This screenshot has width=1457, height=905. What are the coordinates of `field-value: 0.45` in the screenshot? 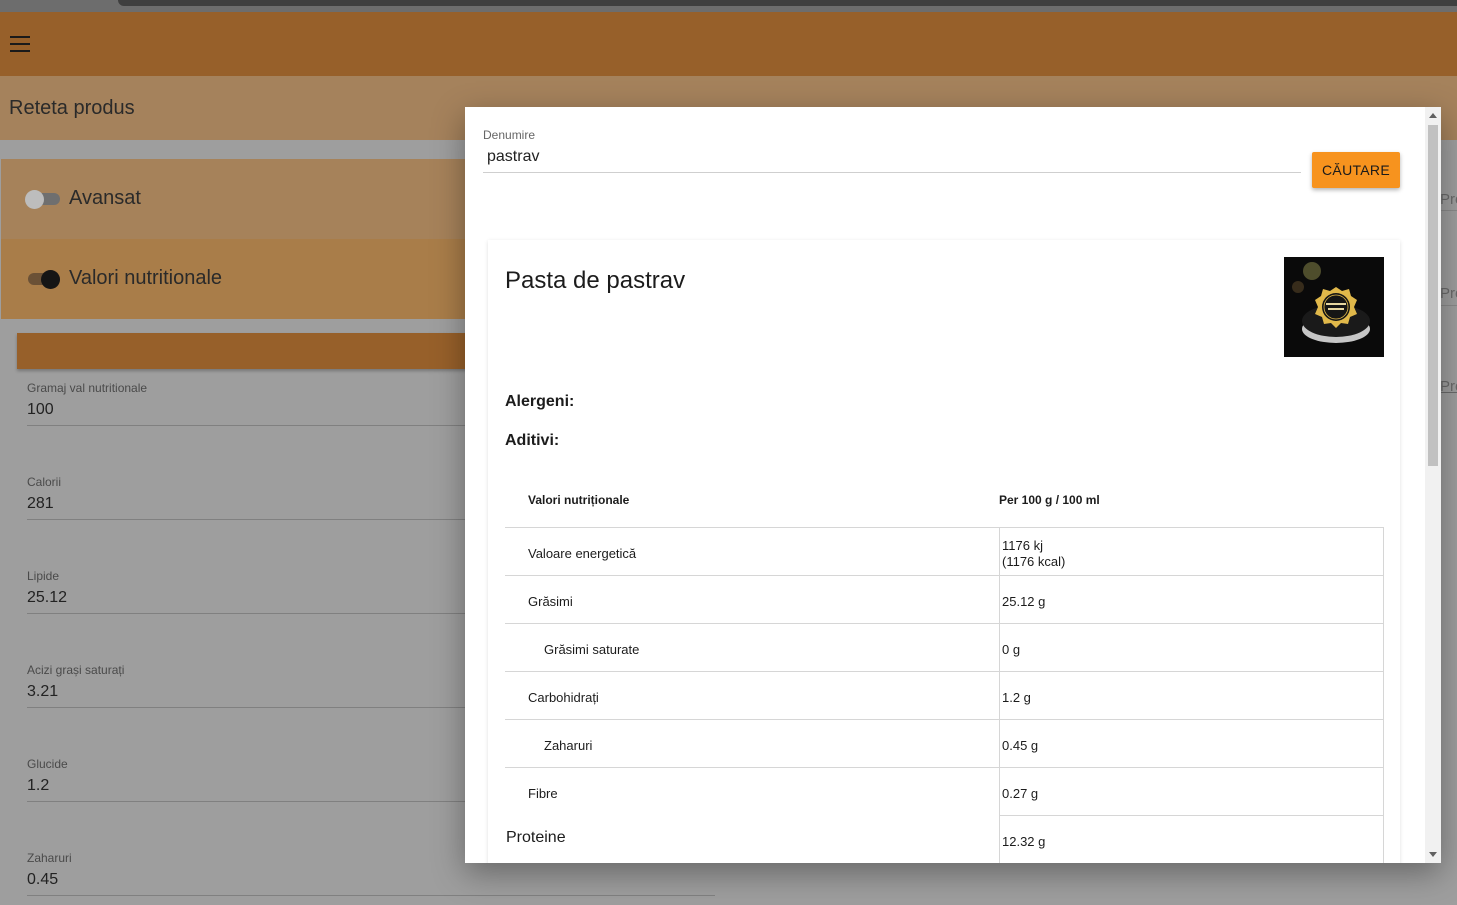 It's located at (371, 883).